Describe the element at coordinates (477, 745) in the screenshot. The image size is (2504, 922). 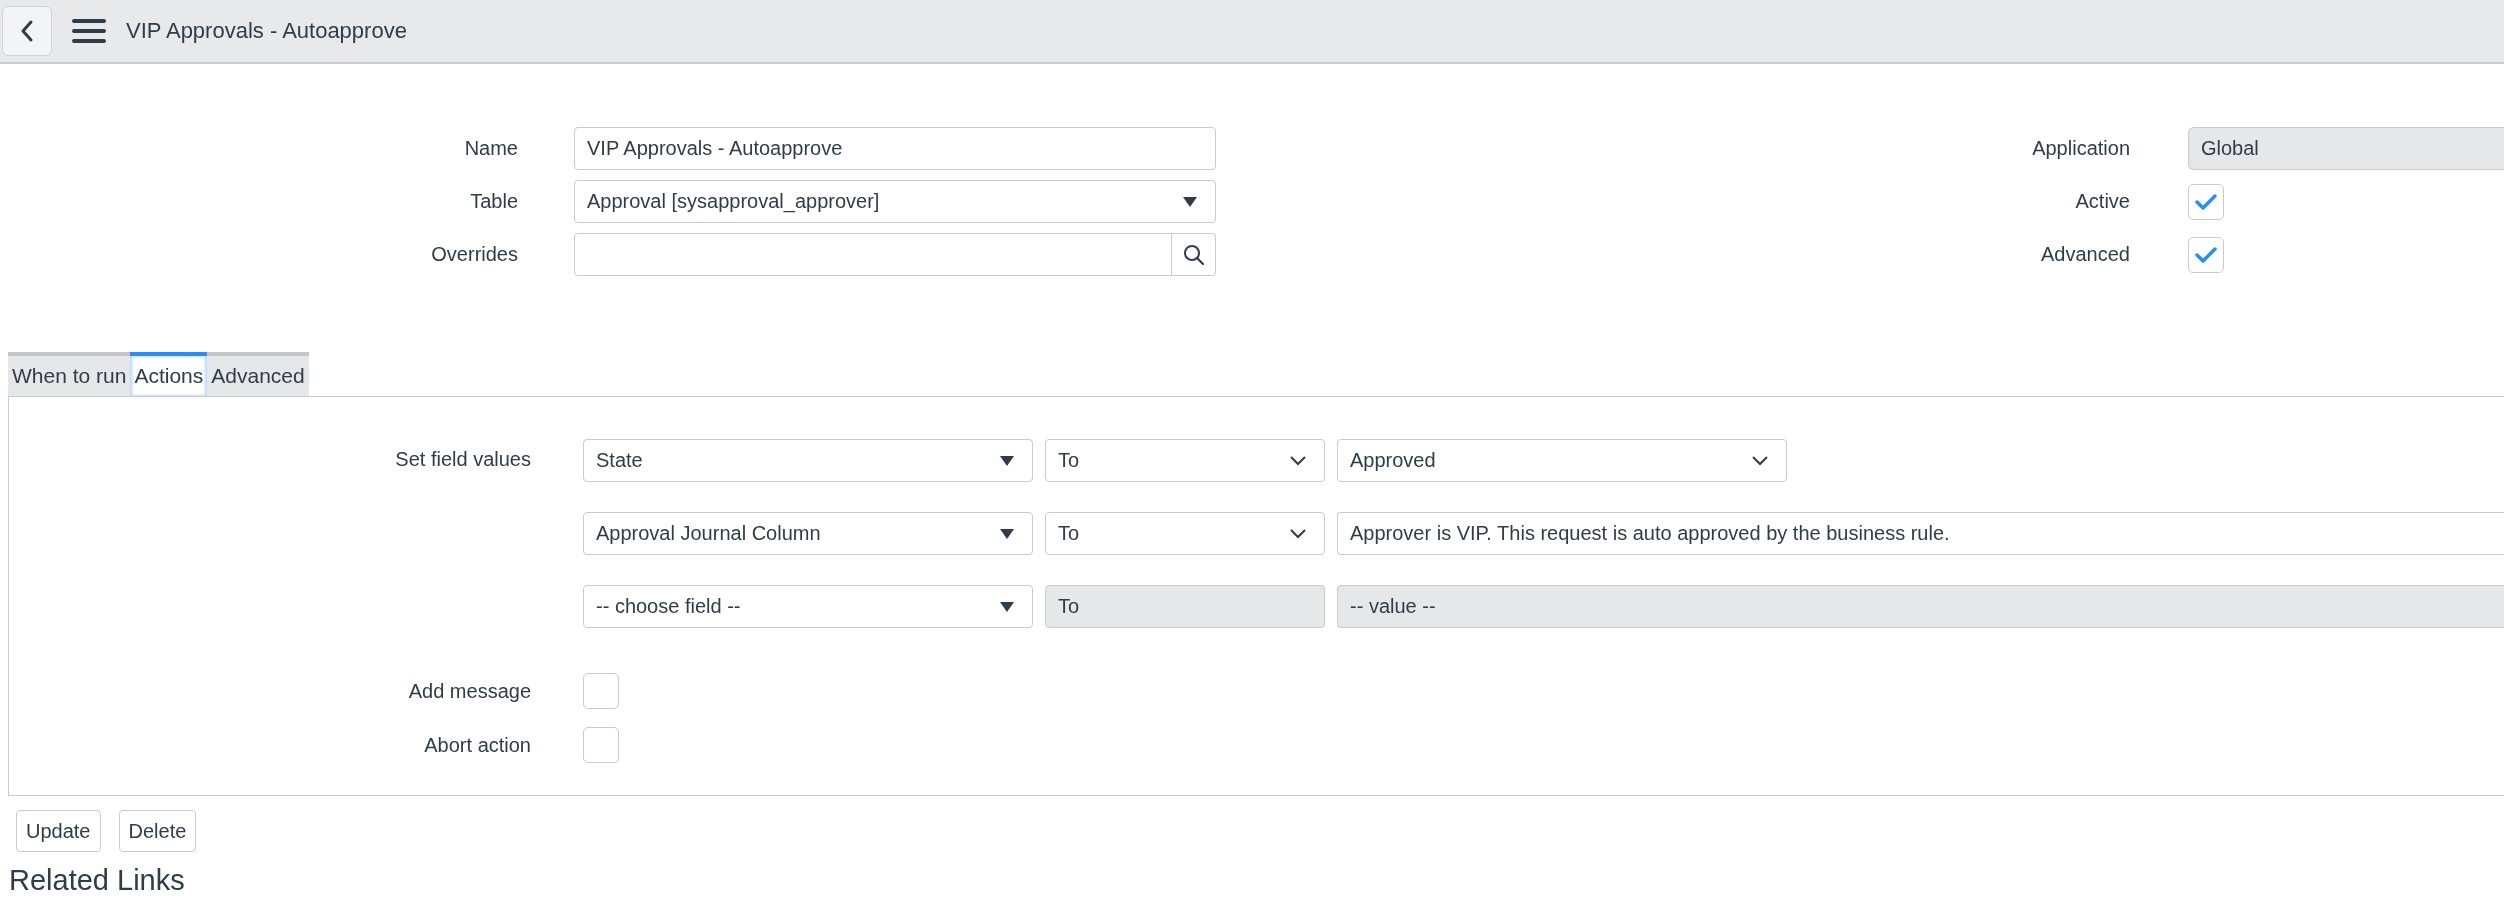
I see `option-label: Abort action` at that location.